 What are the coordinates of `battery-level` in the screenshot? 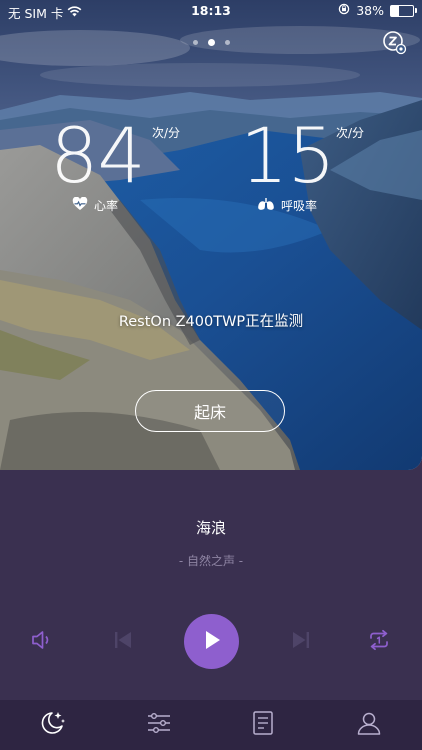 It's located at (395, 10).